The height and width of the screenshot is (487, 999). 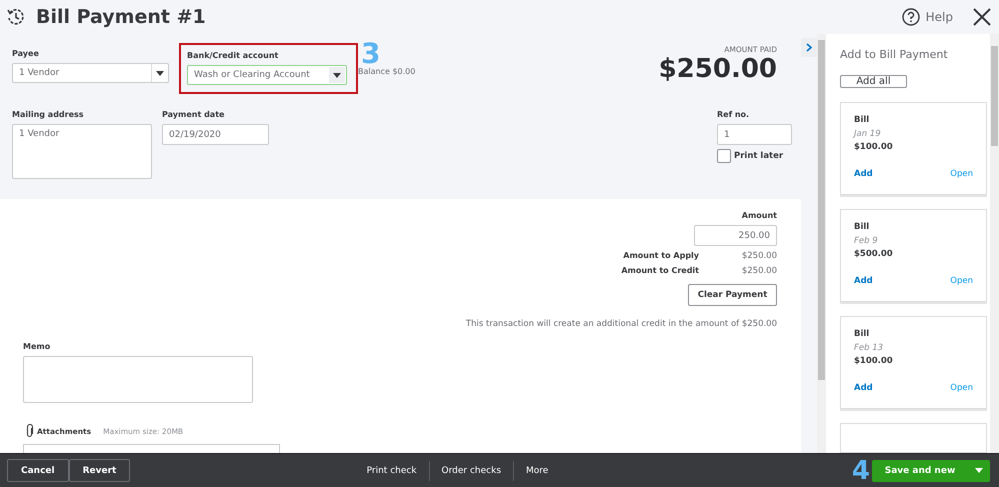 What do you see at coordinates (38, 470) in the screenshot?
I see `cancel-button: Cancel` at bounding box center [38, 470].